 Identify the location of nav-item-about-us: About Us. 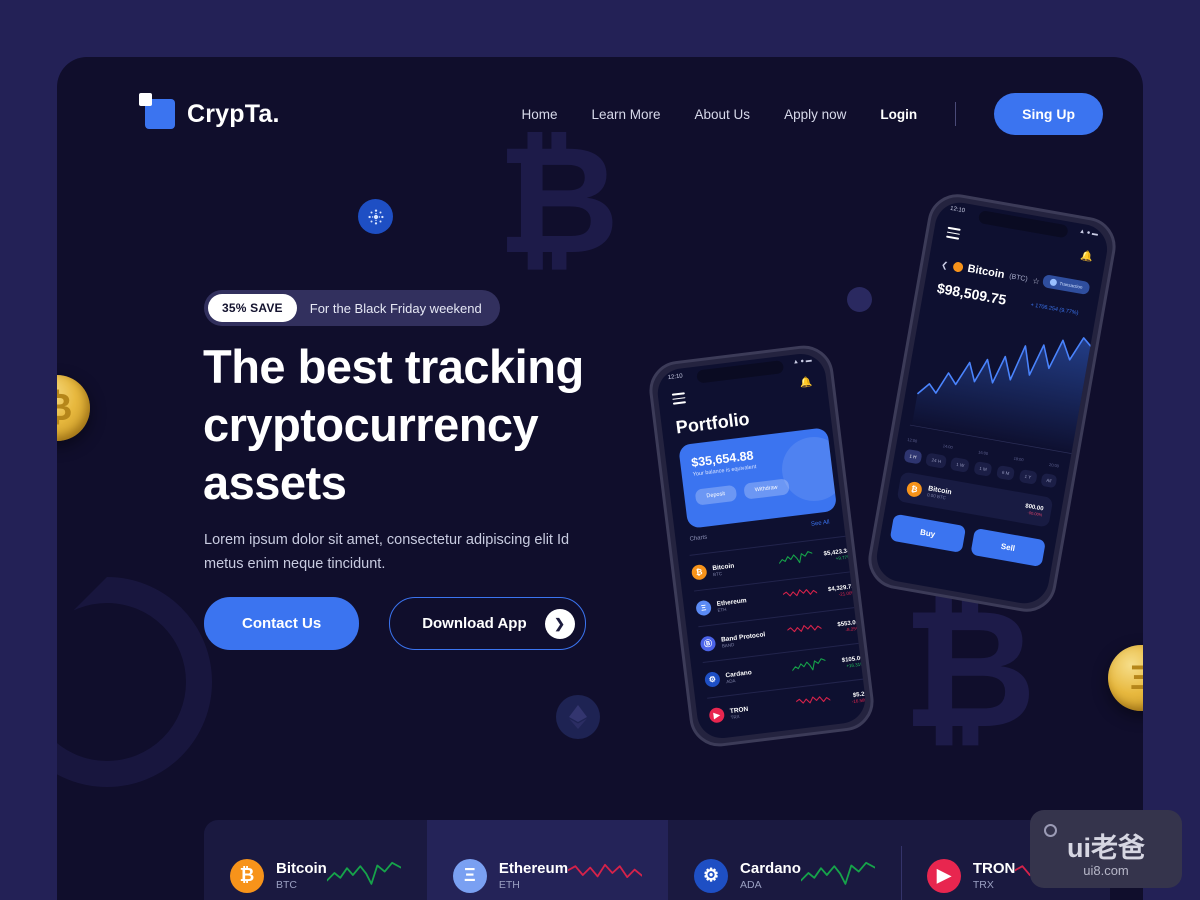
(723, 114).